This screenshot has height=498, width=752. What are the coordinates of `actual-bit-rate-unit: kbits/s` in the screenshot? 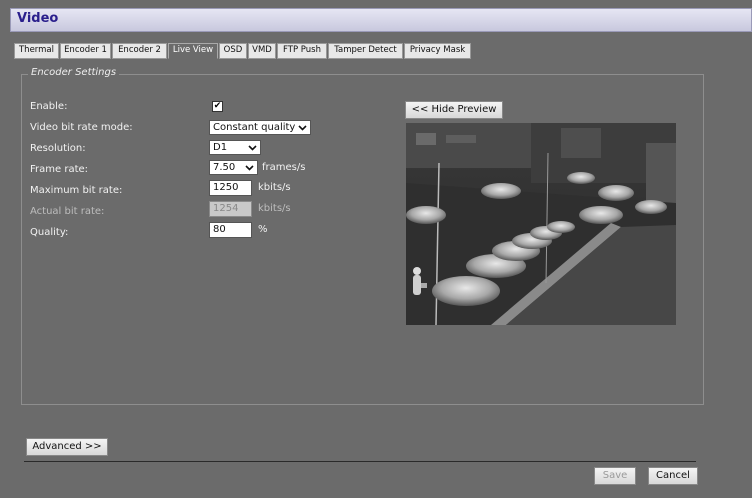 It's located at (274, 208).